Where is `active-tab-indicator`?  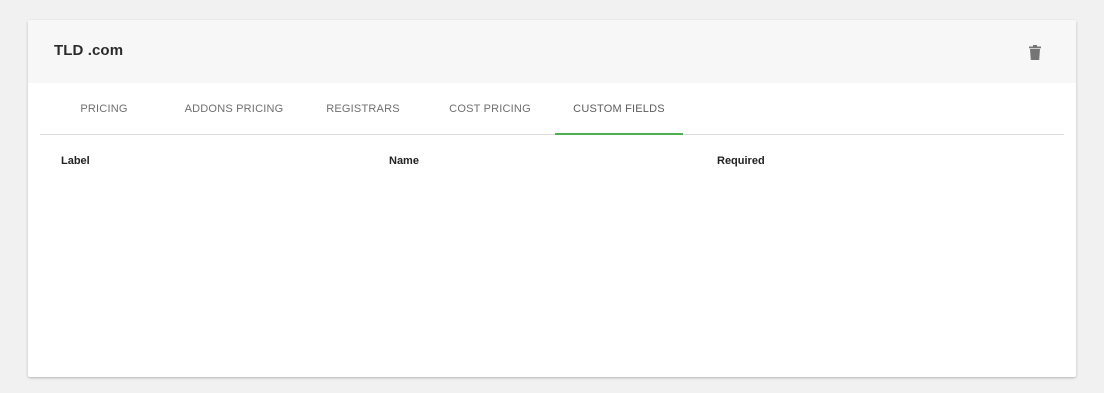
active-tab-indicator is located at coordinates (619, 134).